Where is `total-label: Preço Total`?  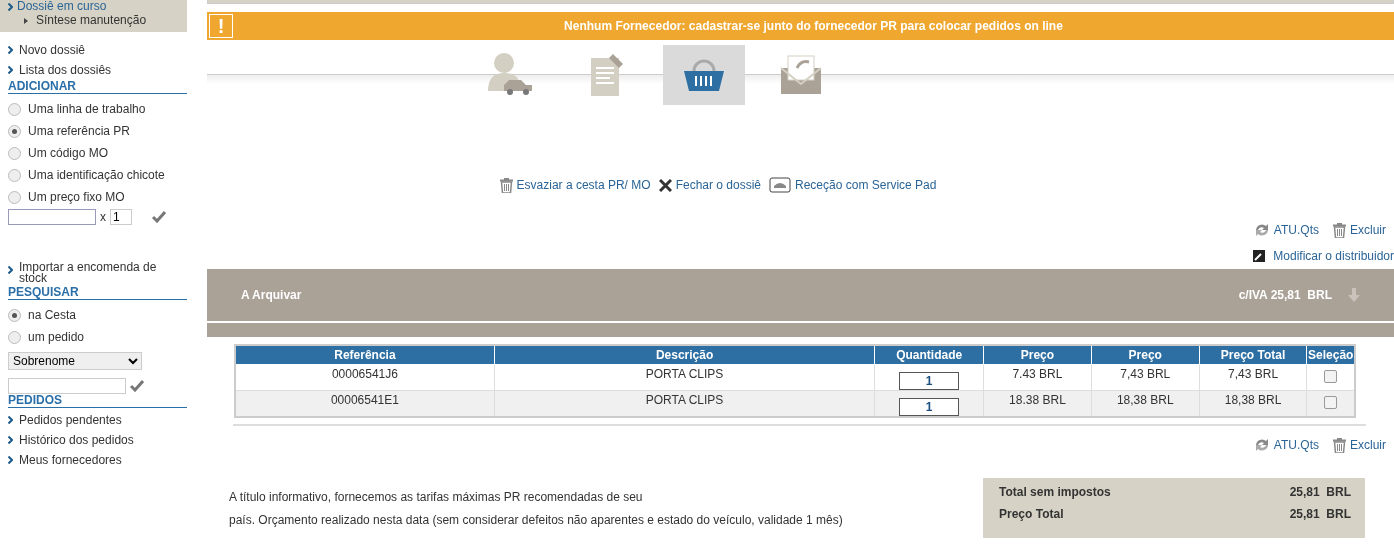
total-label: Preço Total is located at coordinates (1031, 514).